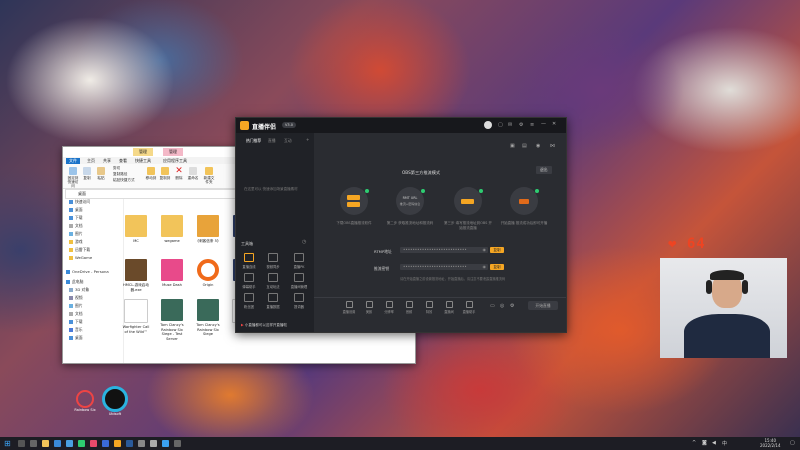 The height and width of the screenshot is (450, 800). Describe the element at coordinates (79, 202) in the screenshot. I see `nav-item: 快速访问` at that location.